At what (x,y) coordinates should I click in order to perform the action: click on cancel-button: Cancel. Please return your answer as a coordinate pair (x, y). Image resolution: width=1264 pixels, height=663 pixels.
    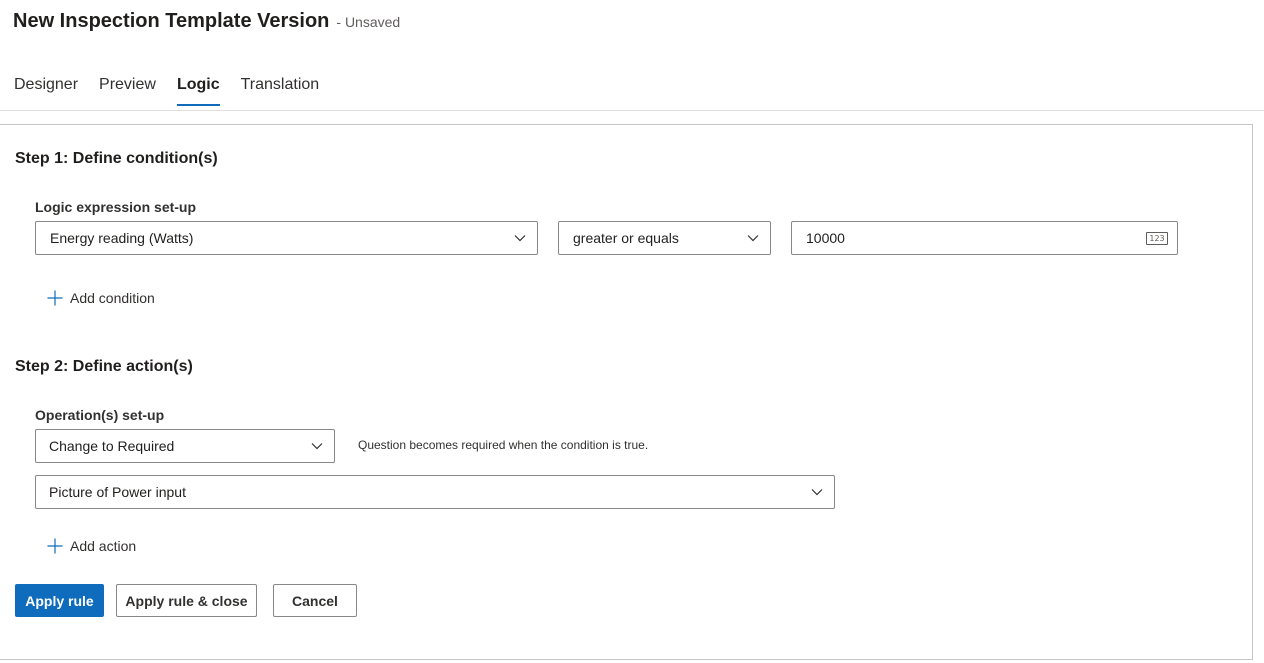
    Looking at the image, I should click on (315, 600).